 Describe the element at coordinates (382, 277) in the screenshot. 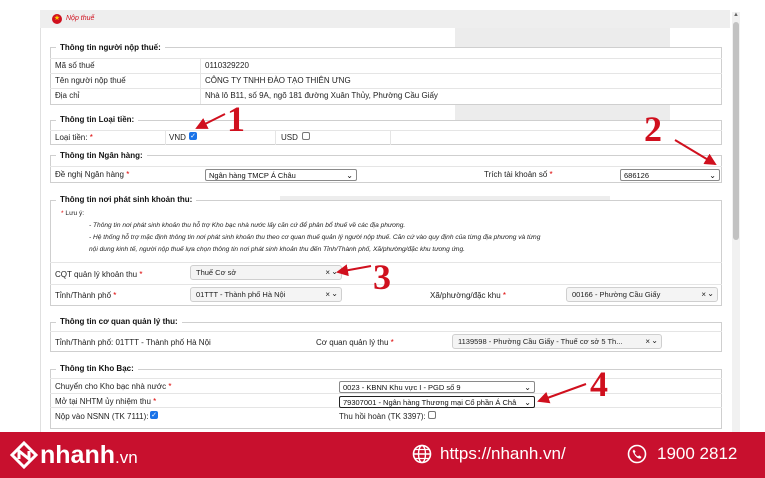

I see `annotation-number-3: 3` at that location.